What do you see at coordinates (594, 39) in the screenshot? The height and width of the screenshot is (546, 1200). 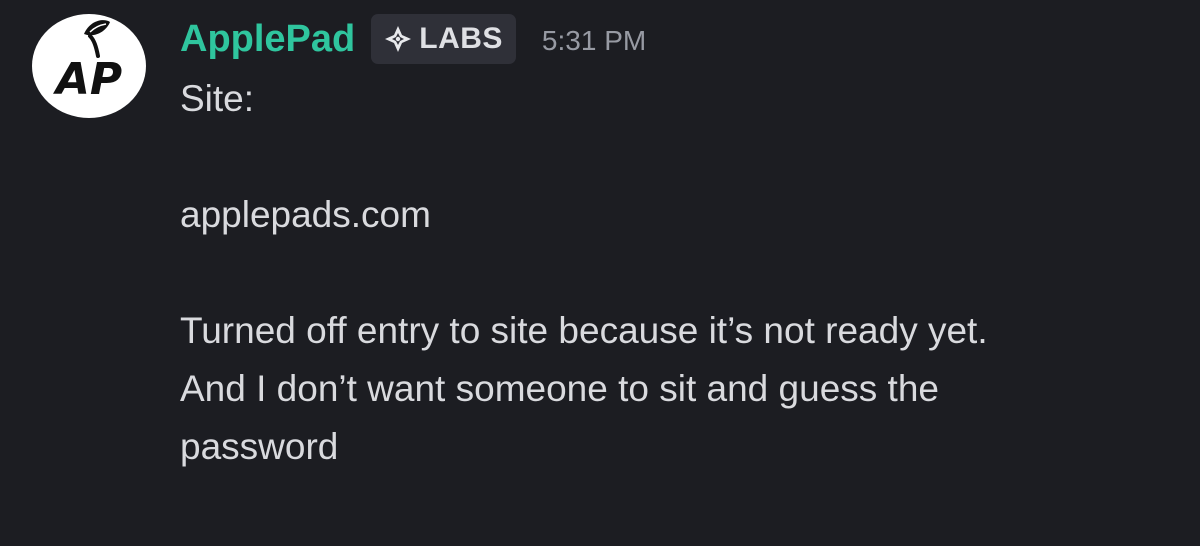 I see `timestamp: 5:31 PM` at bounding box center [594, 39].